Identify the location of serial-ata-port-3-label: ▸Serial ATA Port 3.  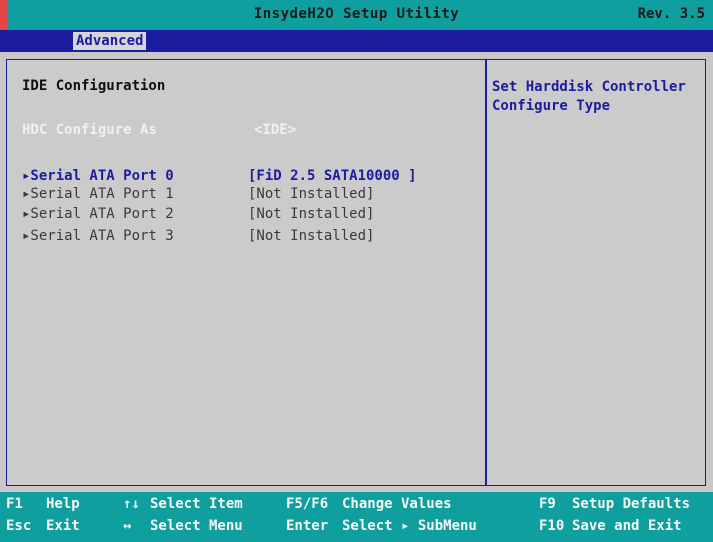
(98, 236).